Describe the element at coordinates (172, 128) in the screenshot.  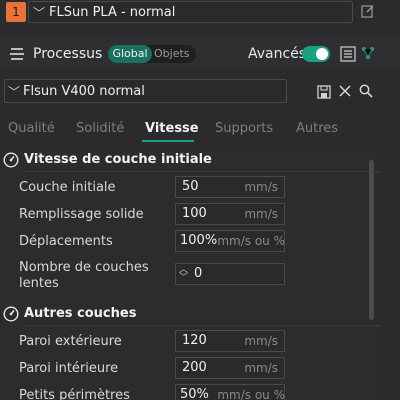
I see `tab-speed: Vitesse` at that location.